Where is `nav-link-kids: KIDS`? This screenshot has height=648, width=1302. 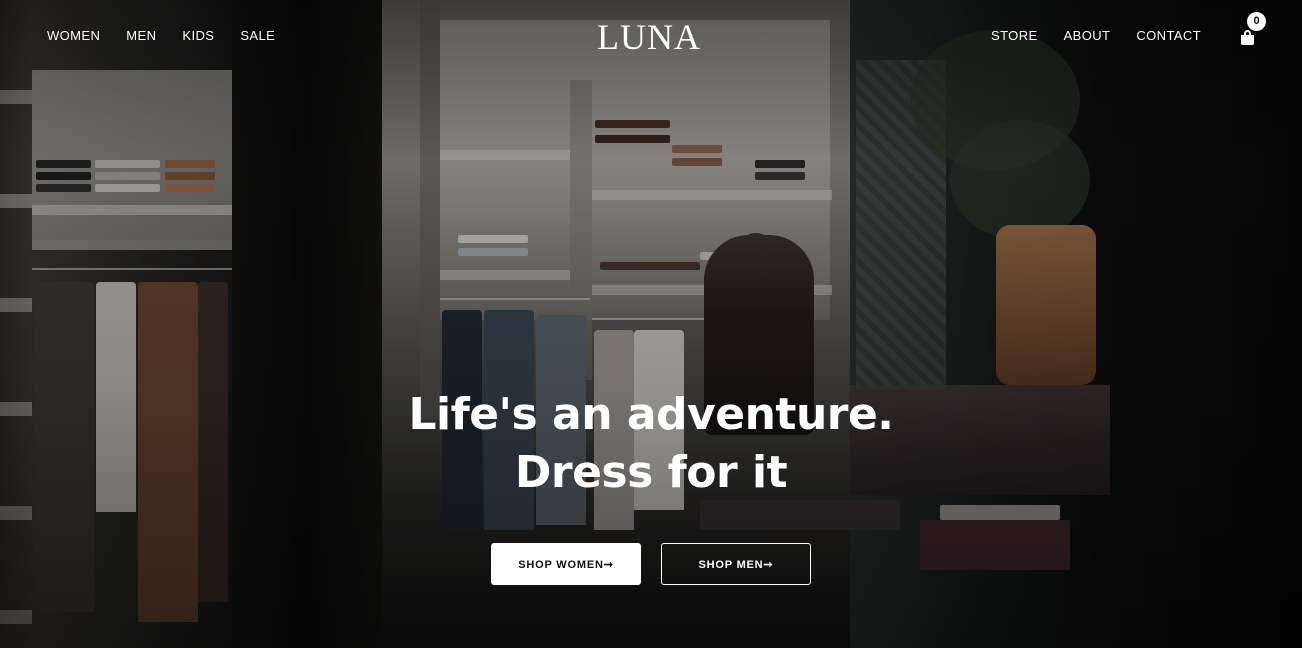 nav-link-kids: KIDS is located at coordinates (198, 35).